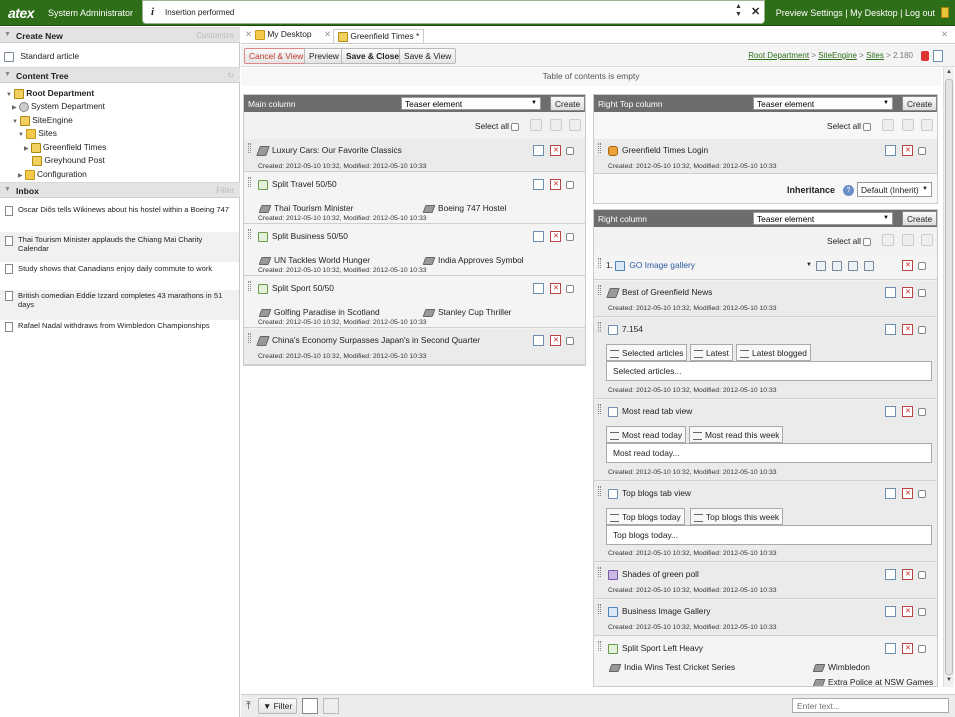 This screenshot has width=955, height=717. Describe the element at coordinates (853, 266) in the screenshot. I see `gear-icon` at that location.